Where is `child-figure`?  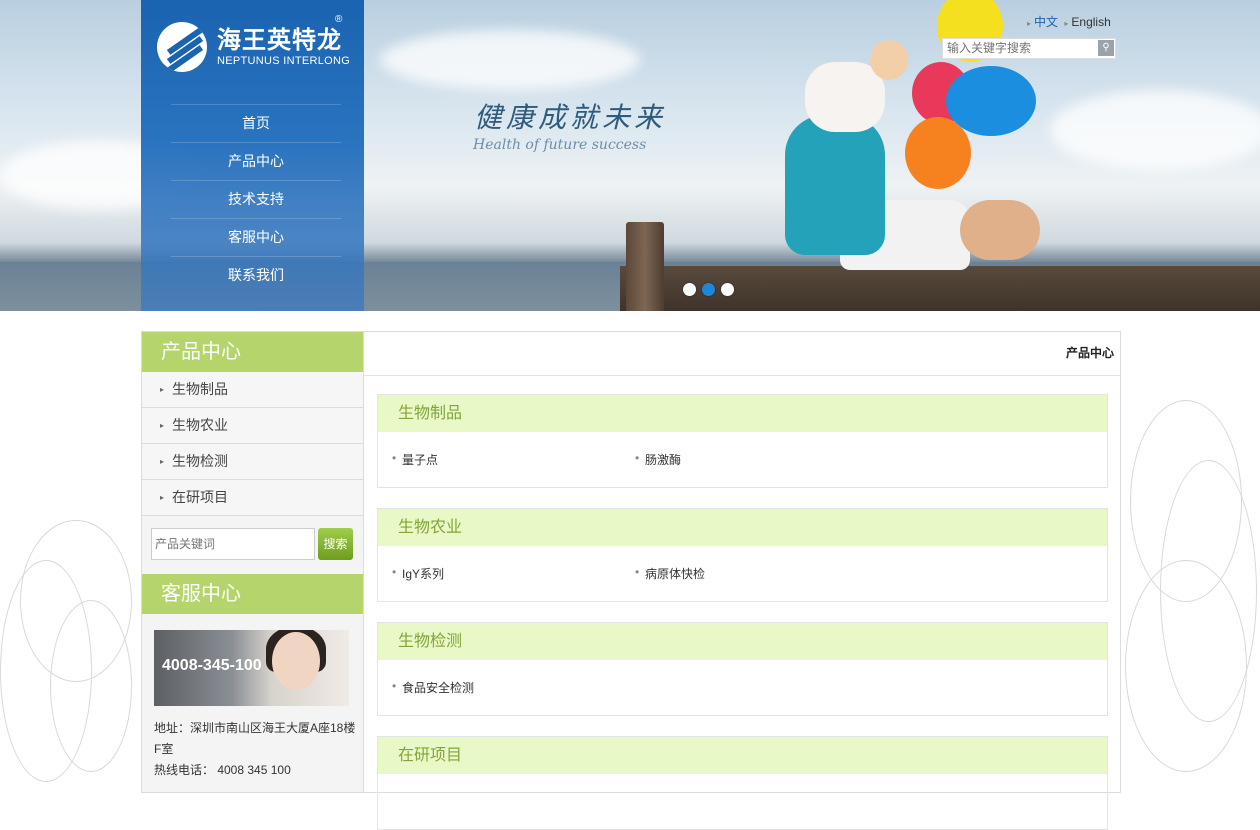 child-figure is located at coordinates (845, 97).